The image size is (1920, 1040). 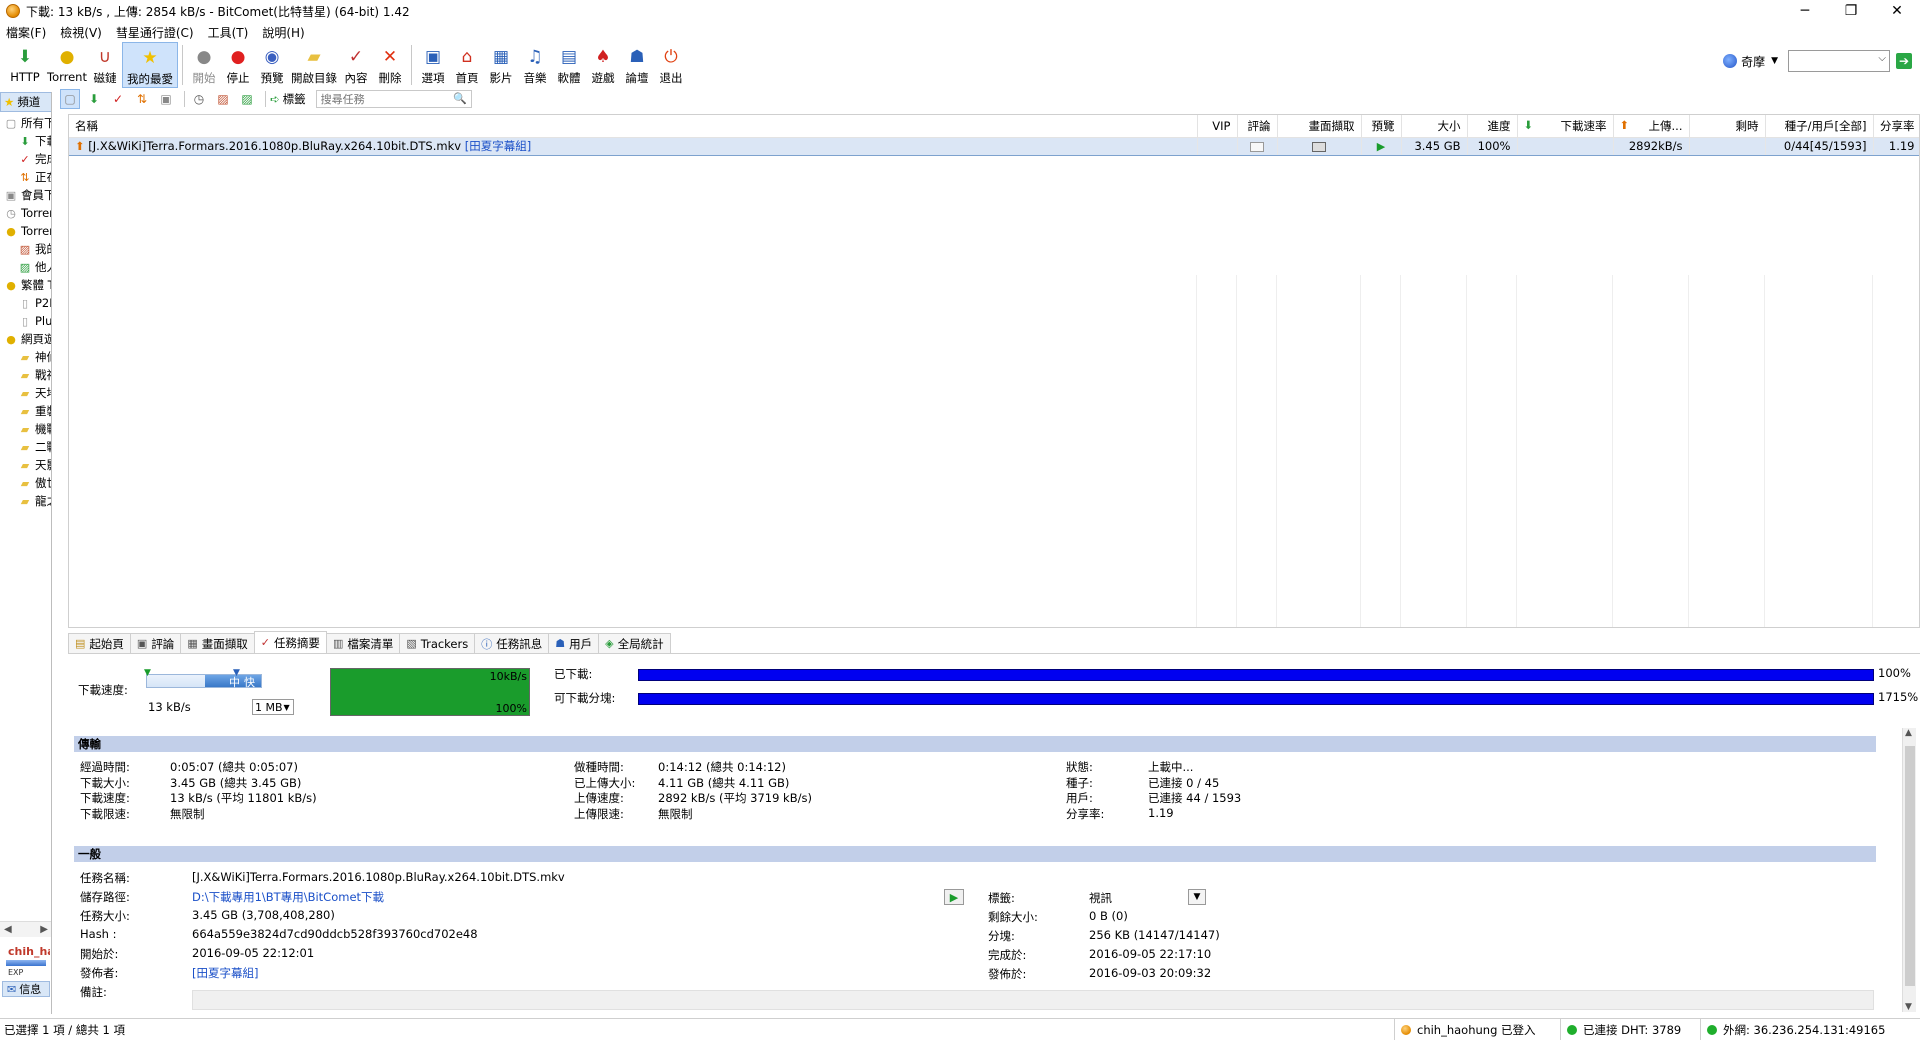 I want to click on tab-screenshot: ▦ 畫面擷取, so click(x=217, y=643).